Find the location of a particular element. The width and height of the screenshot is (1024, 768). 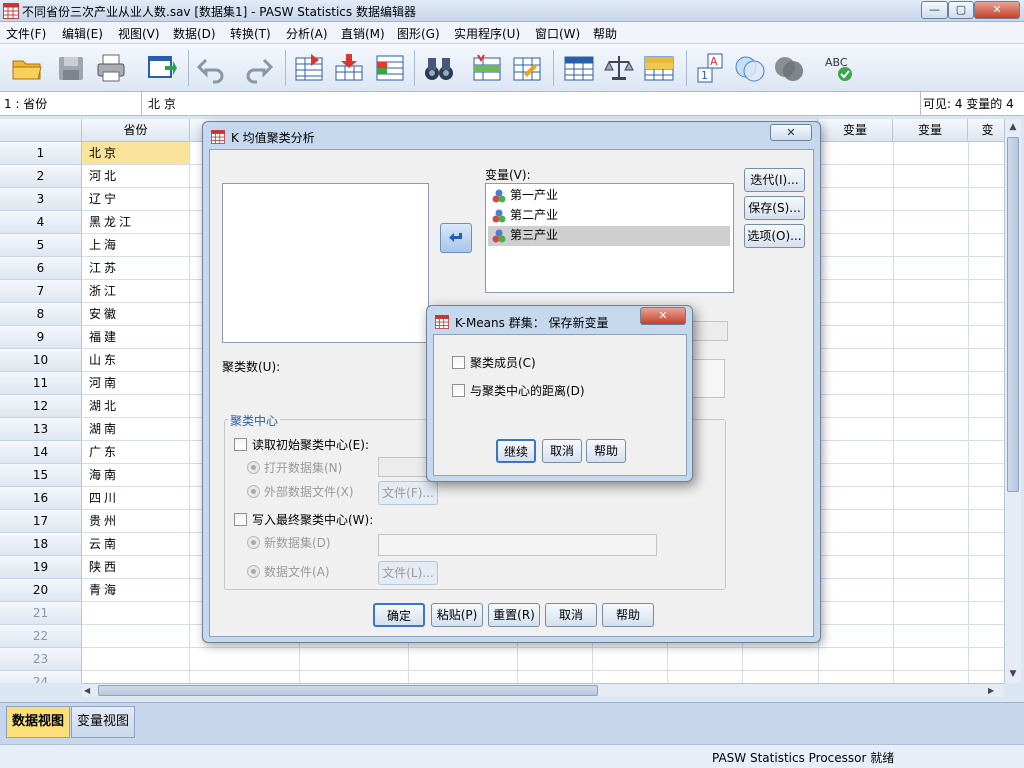

ok-button: 确定 is located at coordinates (399, 615).